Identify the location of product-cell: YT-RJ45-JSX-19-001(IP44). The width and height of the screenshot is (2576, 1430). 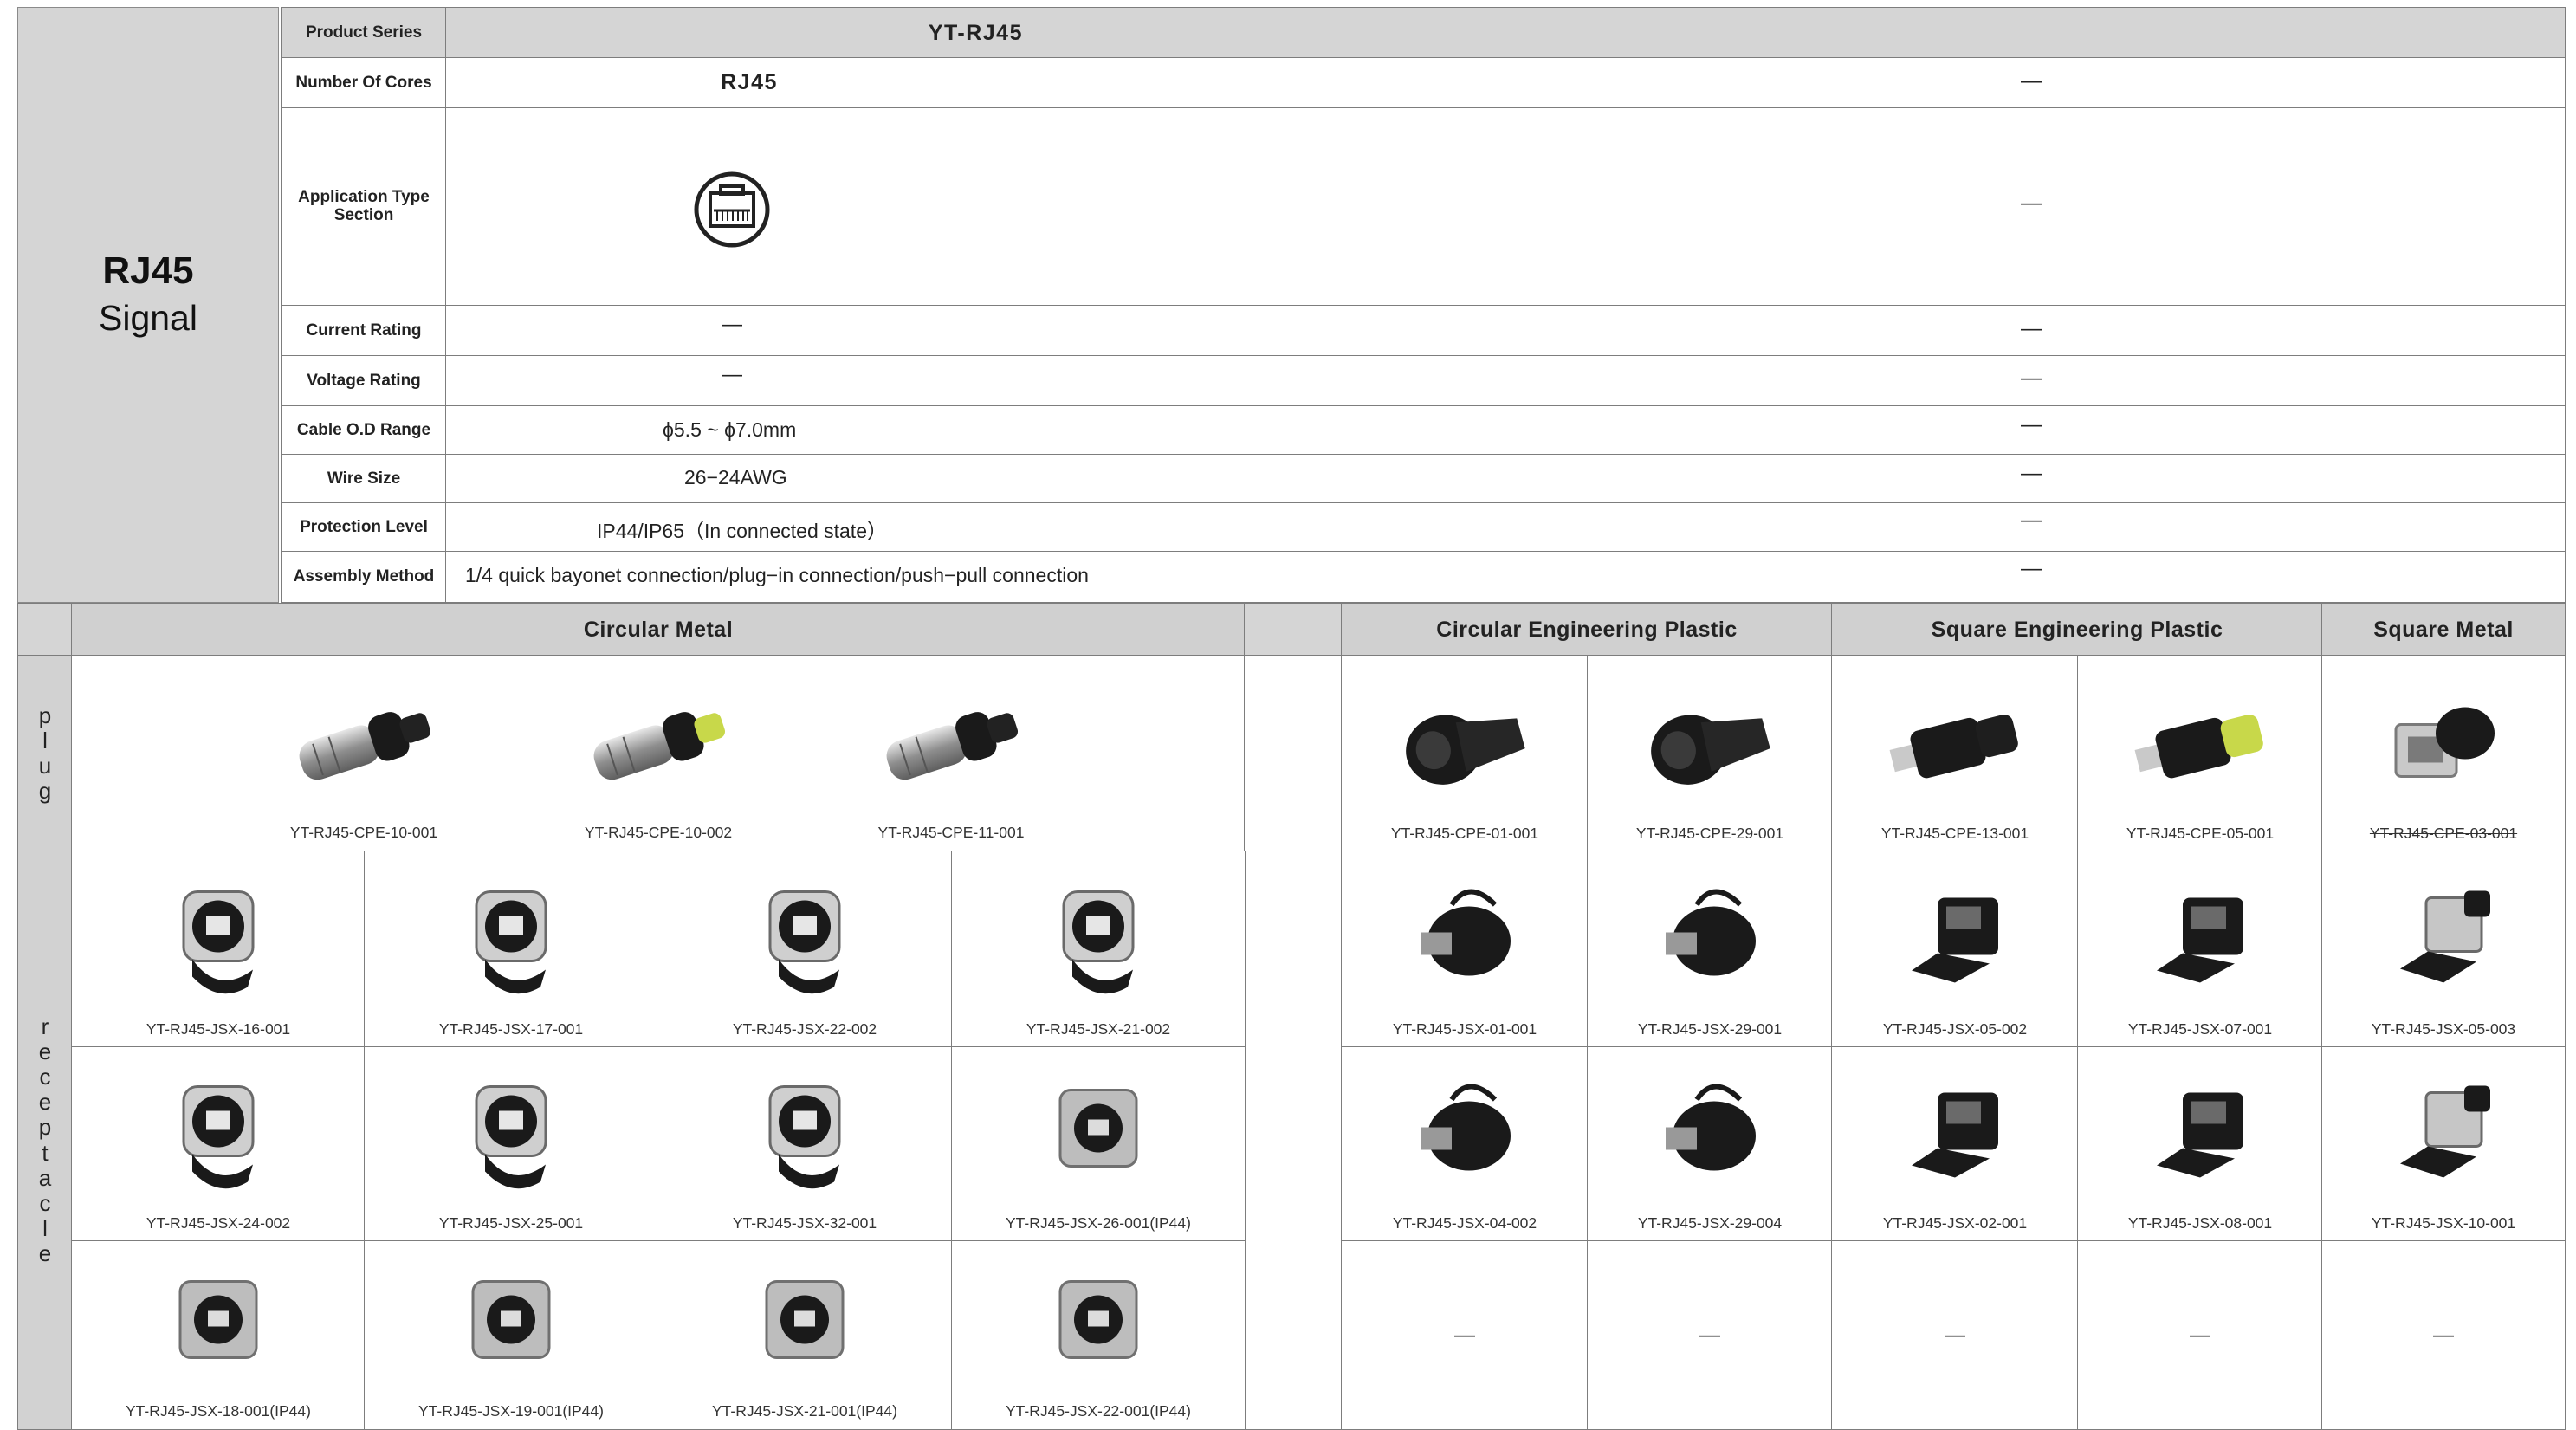
(511, 1335).